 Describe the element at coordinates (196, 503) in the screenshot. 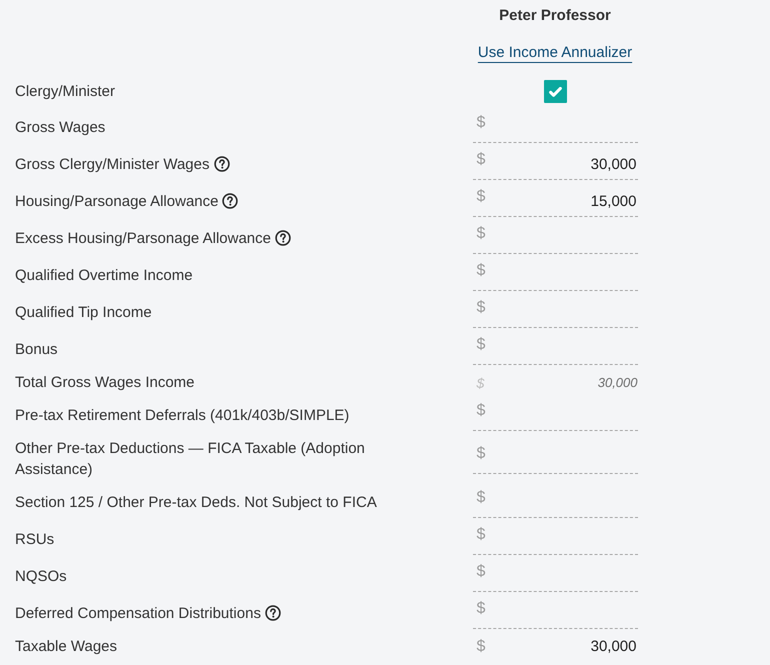

I see `field-label: Section 125 / Other Pre-tax Deds. Not Subject to FICA` at that location.